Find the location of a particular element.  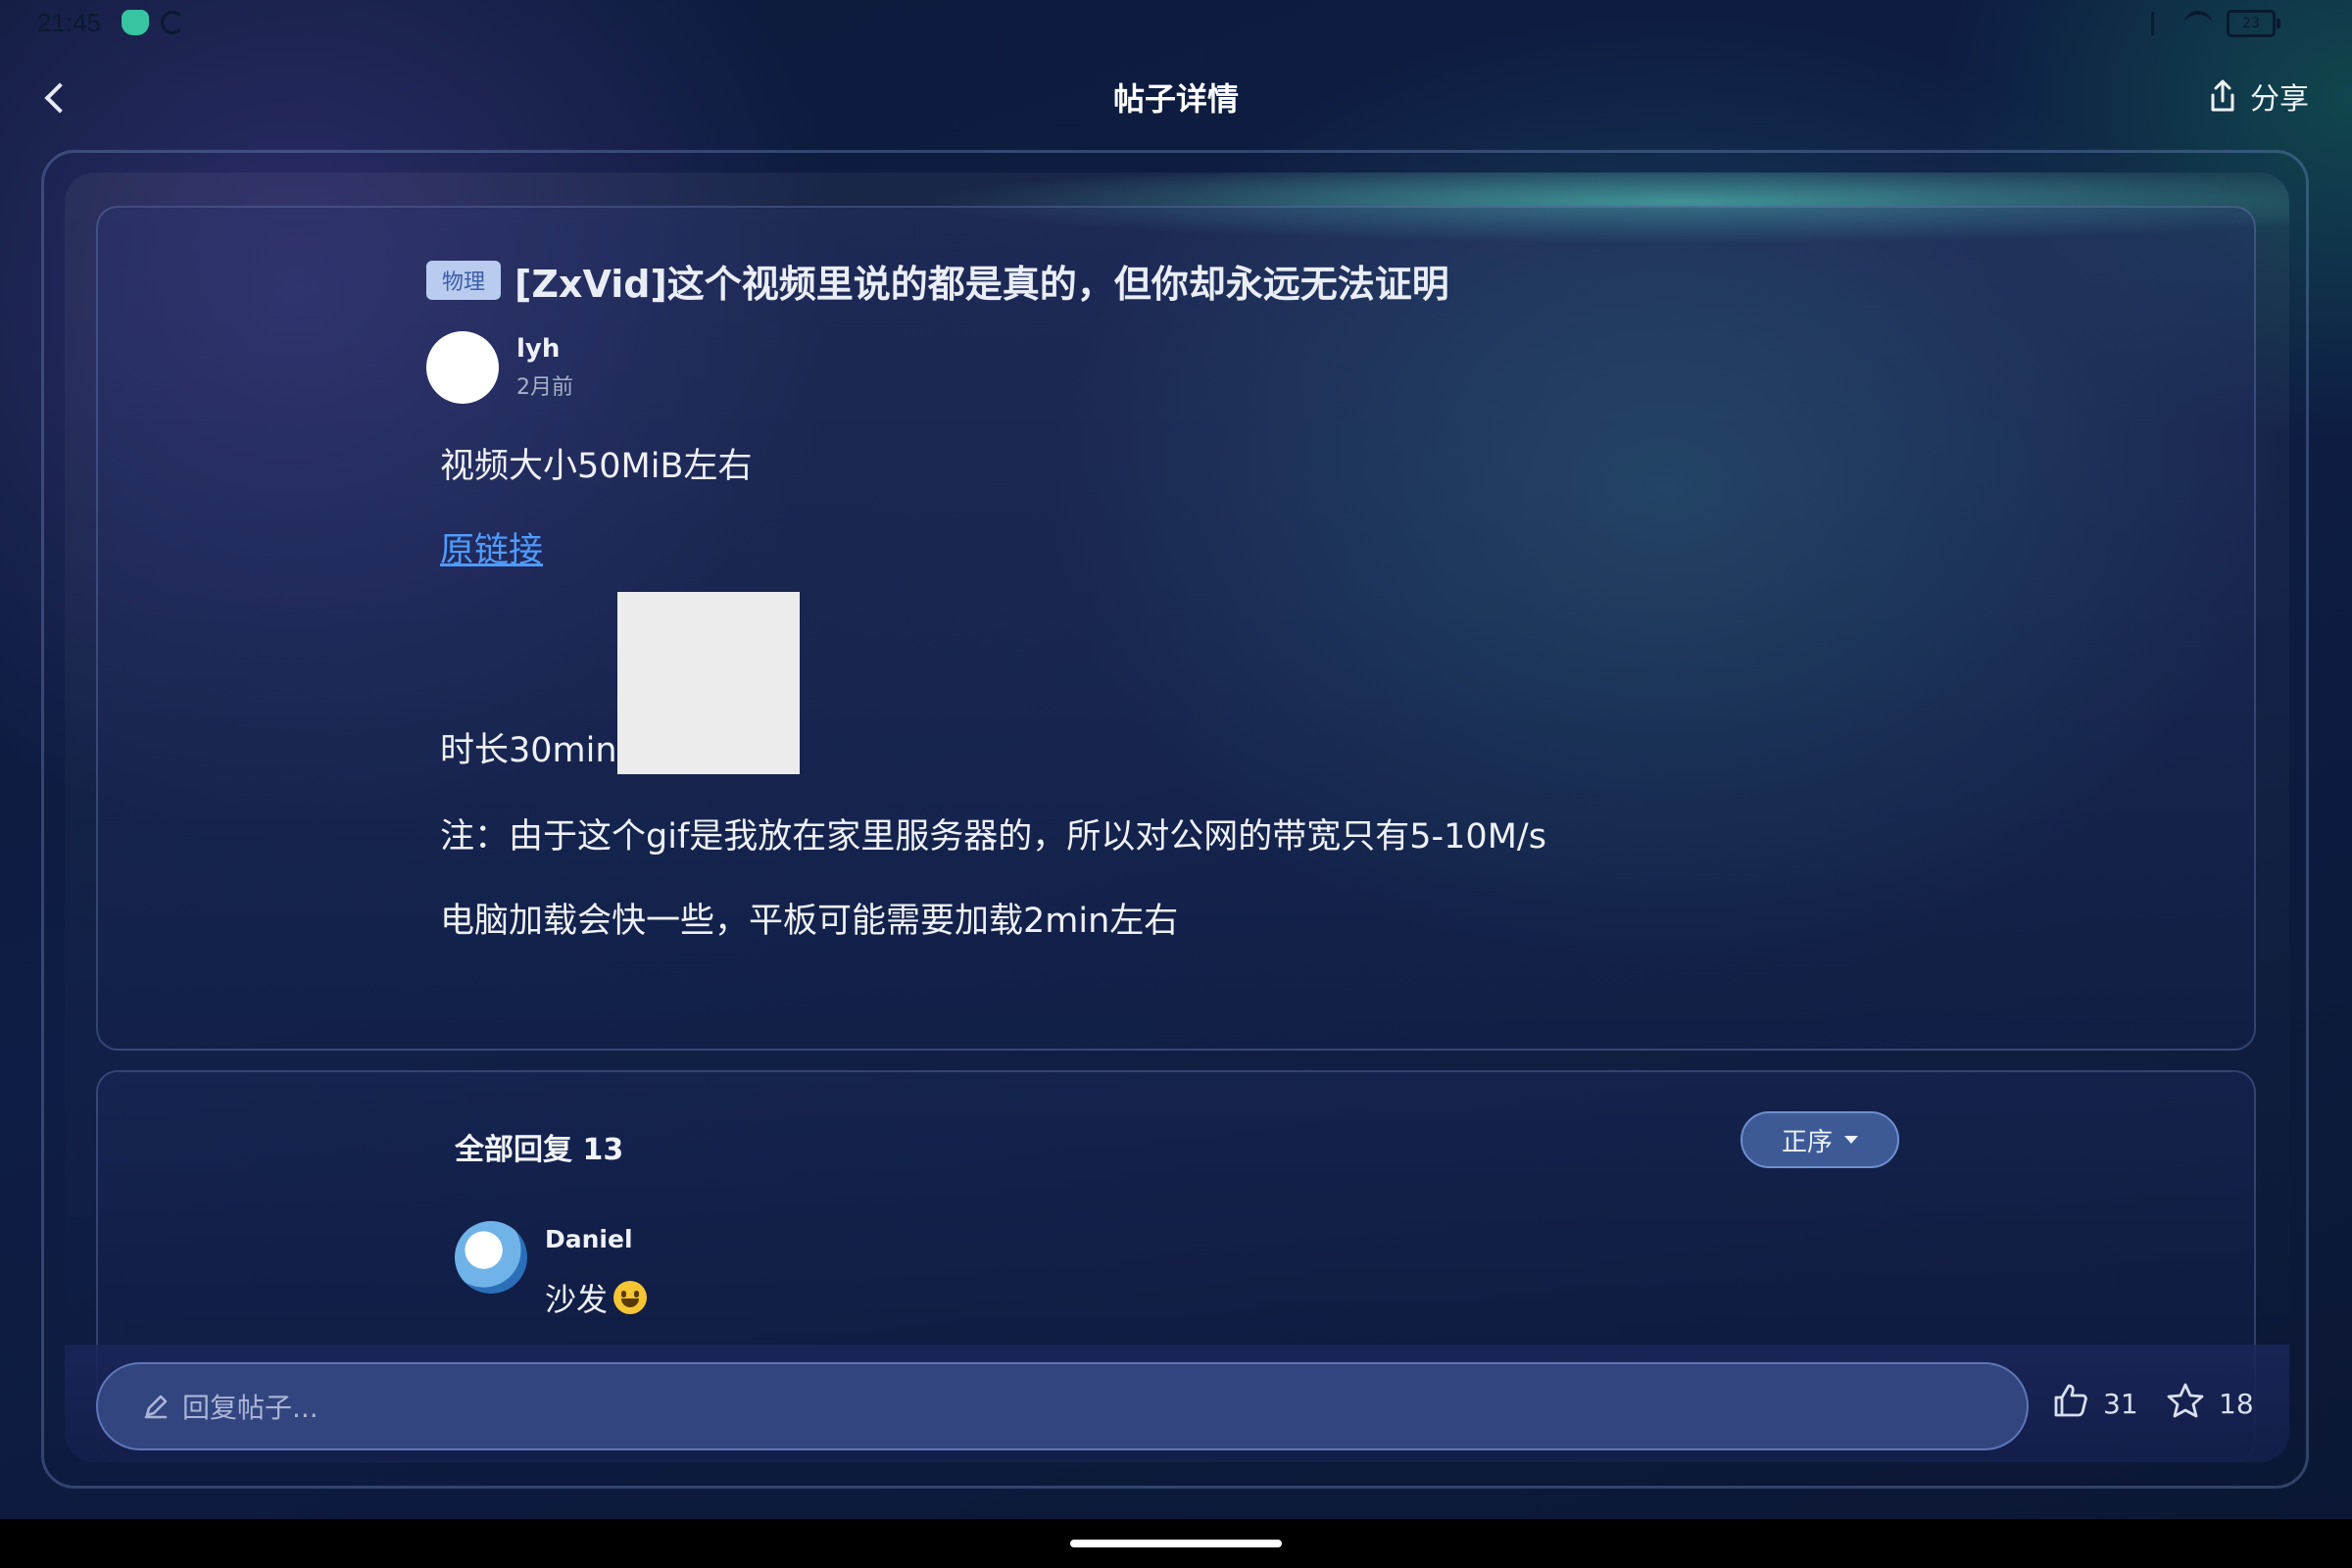

status-bar: 21:45 23 is located at coordinates (1176, 24).